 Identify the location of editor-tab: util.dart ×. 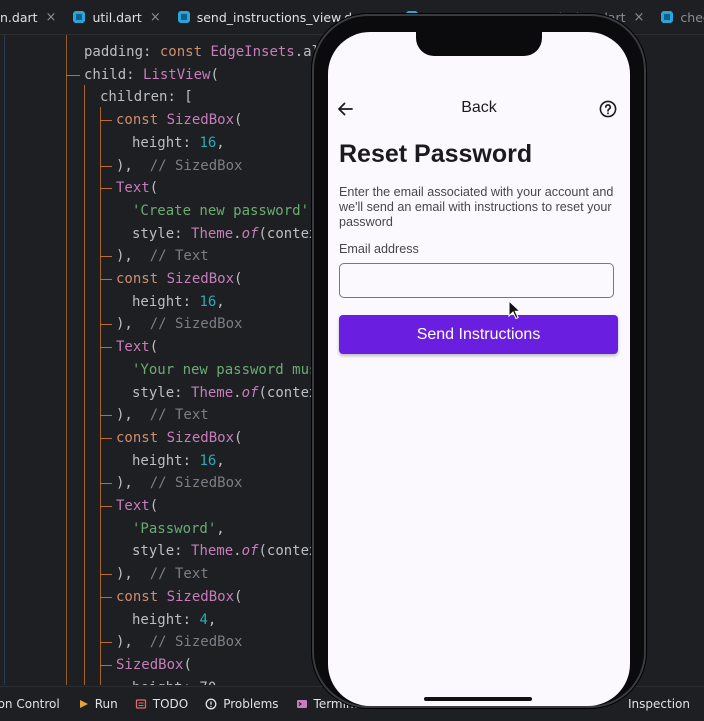
(116, 17).